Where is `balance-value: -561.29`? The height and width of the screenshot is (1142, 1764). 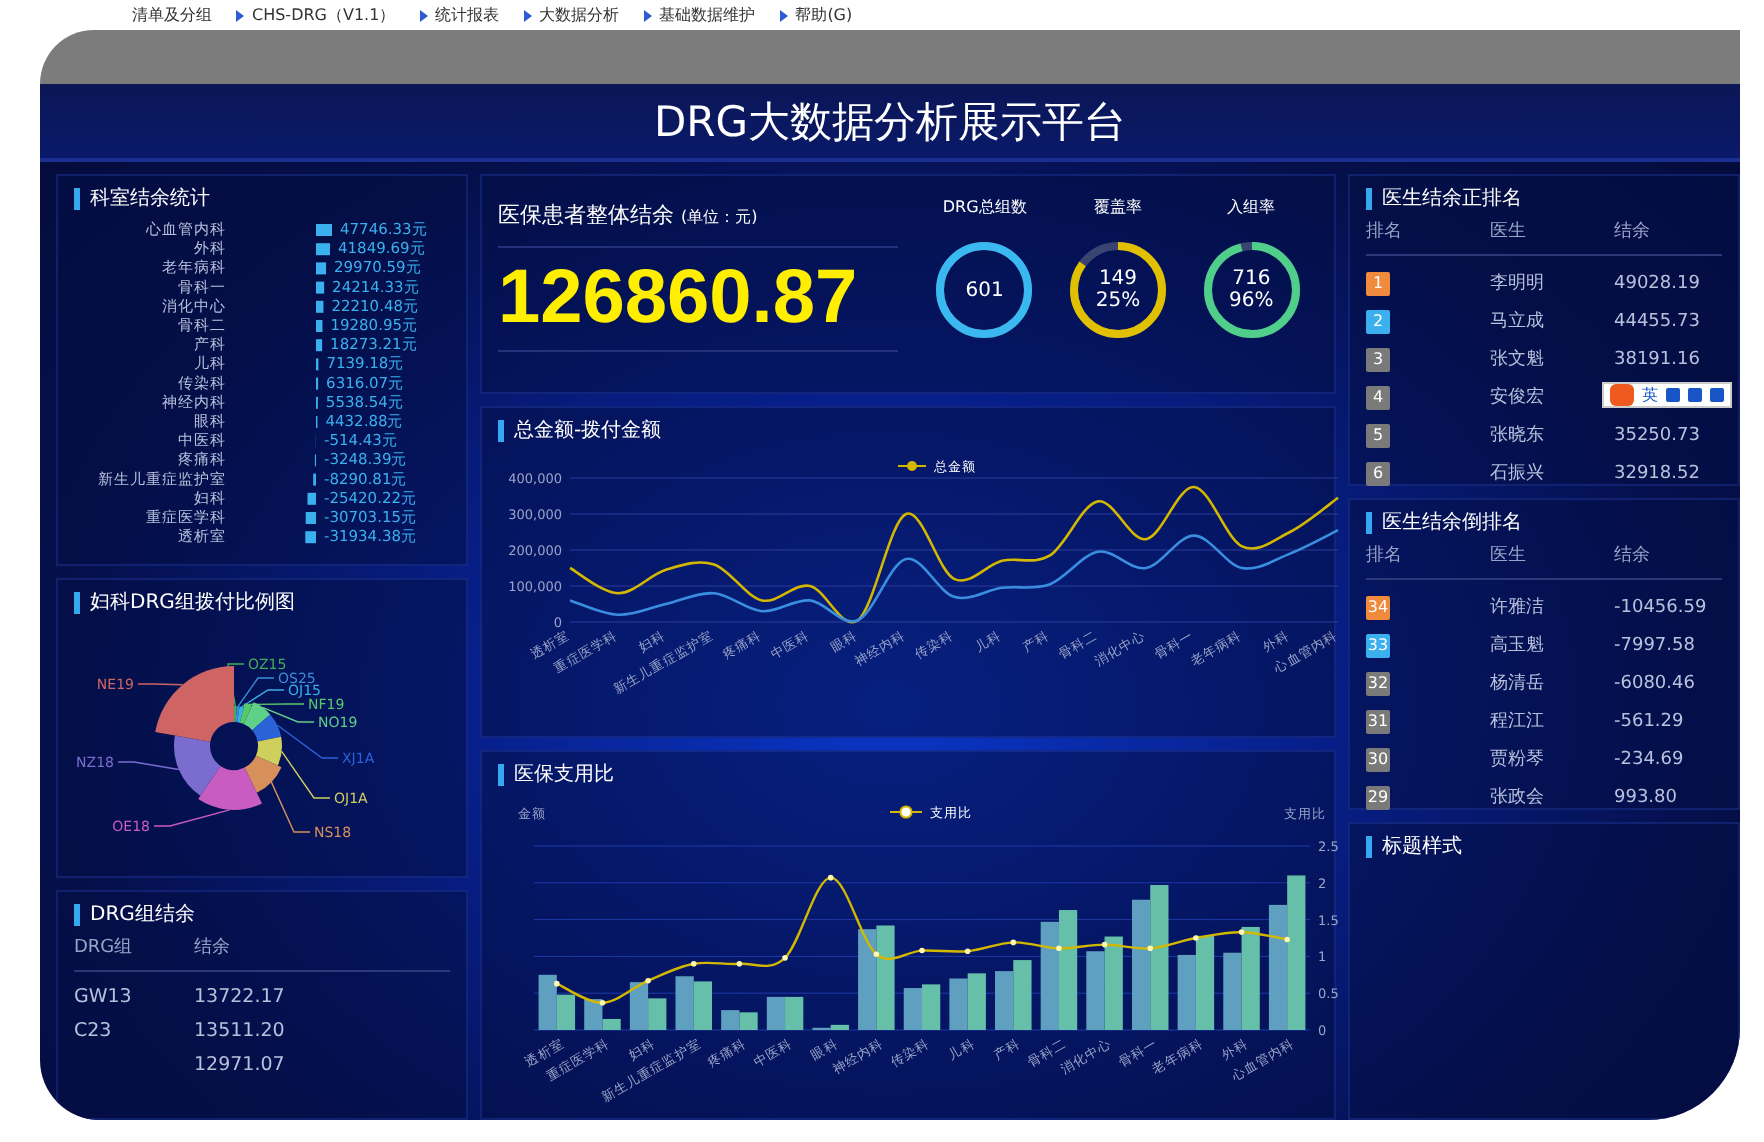 balance-value: -561.29 is located at coordinates (1650, 721).